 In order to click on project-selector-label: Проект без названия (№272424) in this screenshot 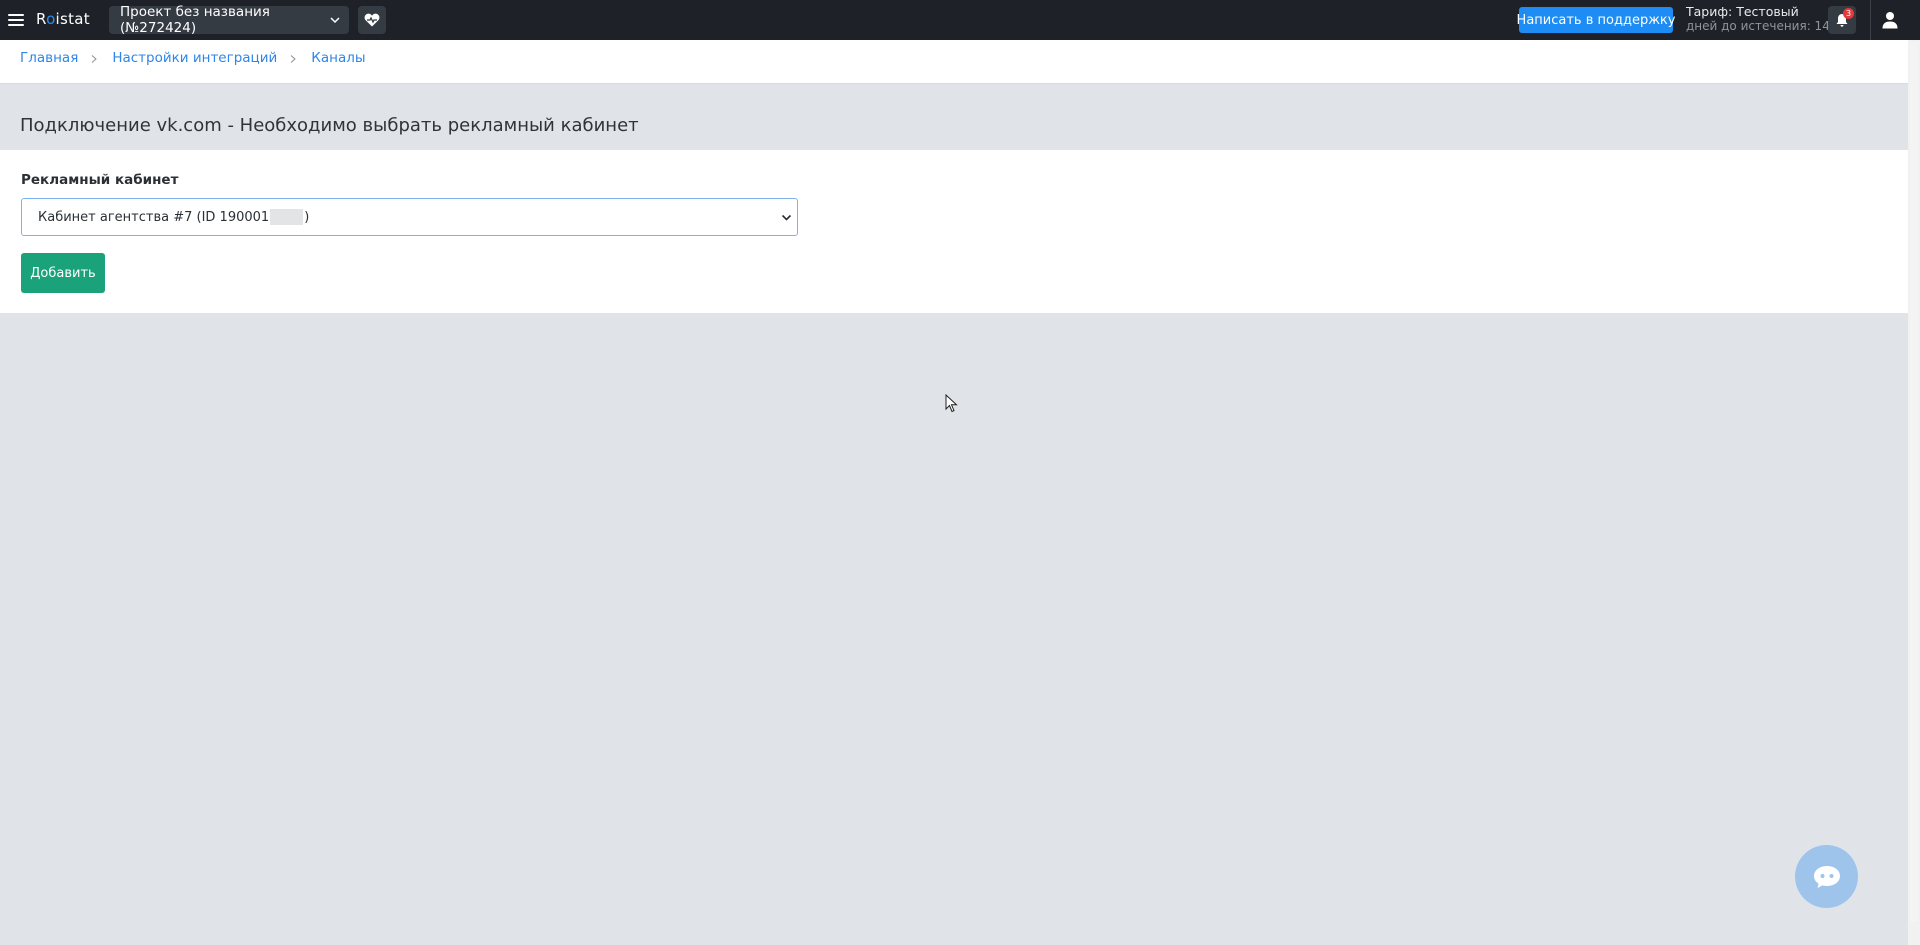, I will do `click(195, 20)`.